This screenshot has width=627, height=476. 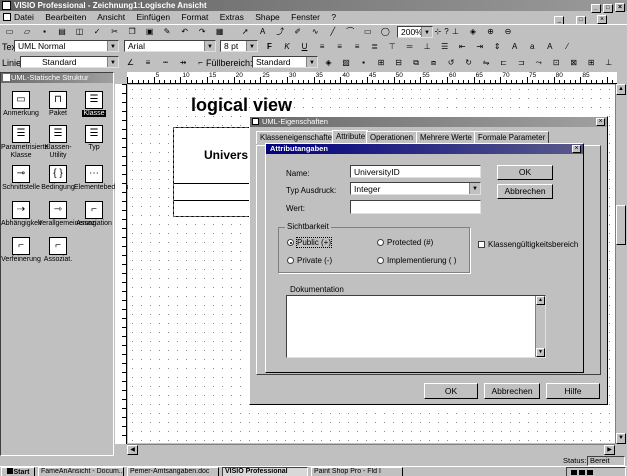 I want to click on stencil-icon: ▦, so click(x=219, y=31).